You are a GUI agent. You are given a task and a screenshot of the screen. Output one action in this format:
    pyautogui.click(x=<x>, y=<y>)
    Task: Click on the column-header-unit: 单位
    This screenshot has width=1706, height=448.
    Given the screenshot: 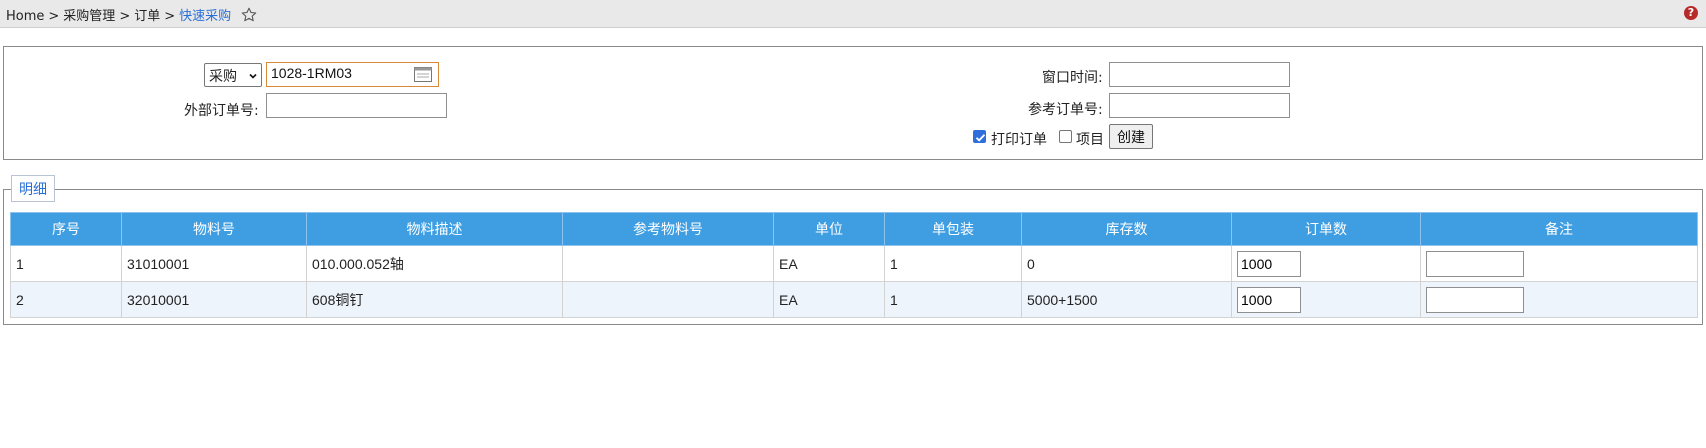 What is the action you would take?
    pyautogui.click(x=829, y=229)
    